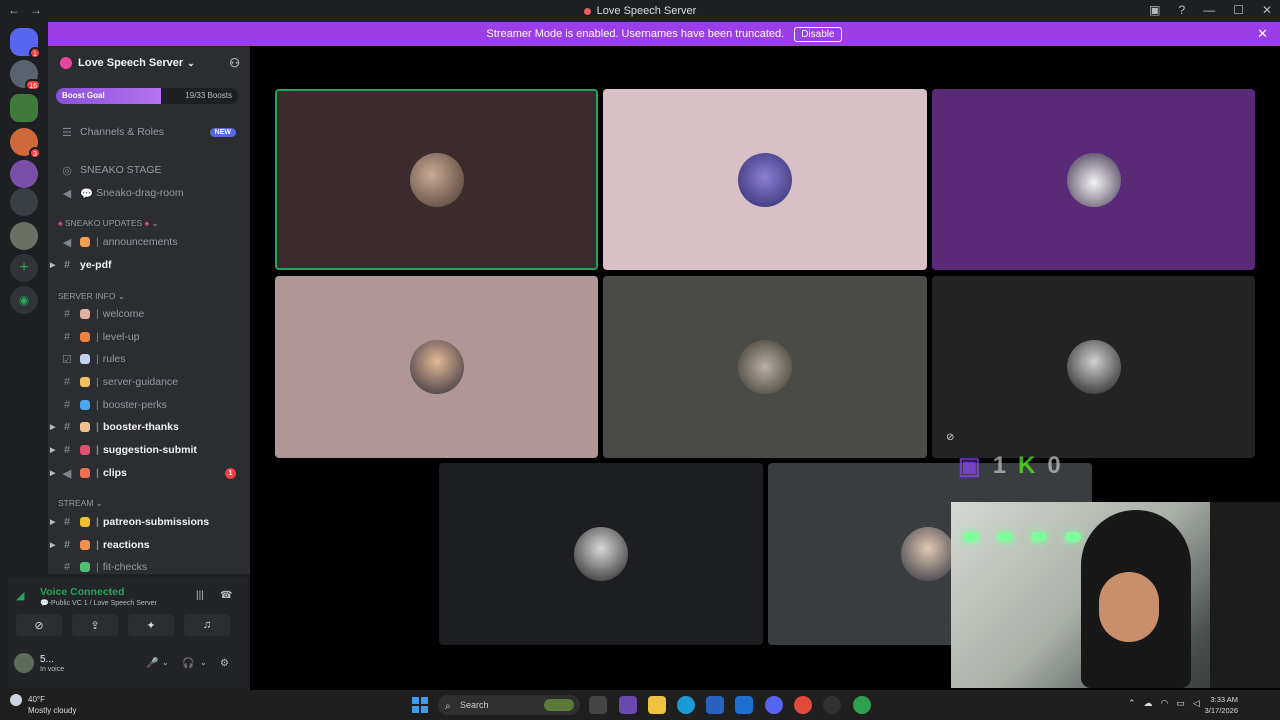  Describe the element at coordinates (1180, 703) in the screenshot. I see `display-icon: ▭` at that location.